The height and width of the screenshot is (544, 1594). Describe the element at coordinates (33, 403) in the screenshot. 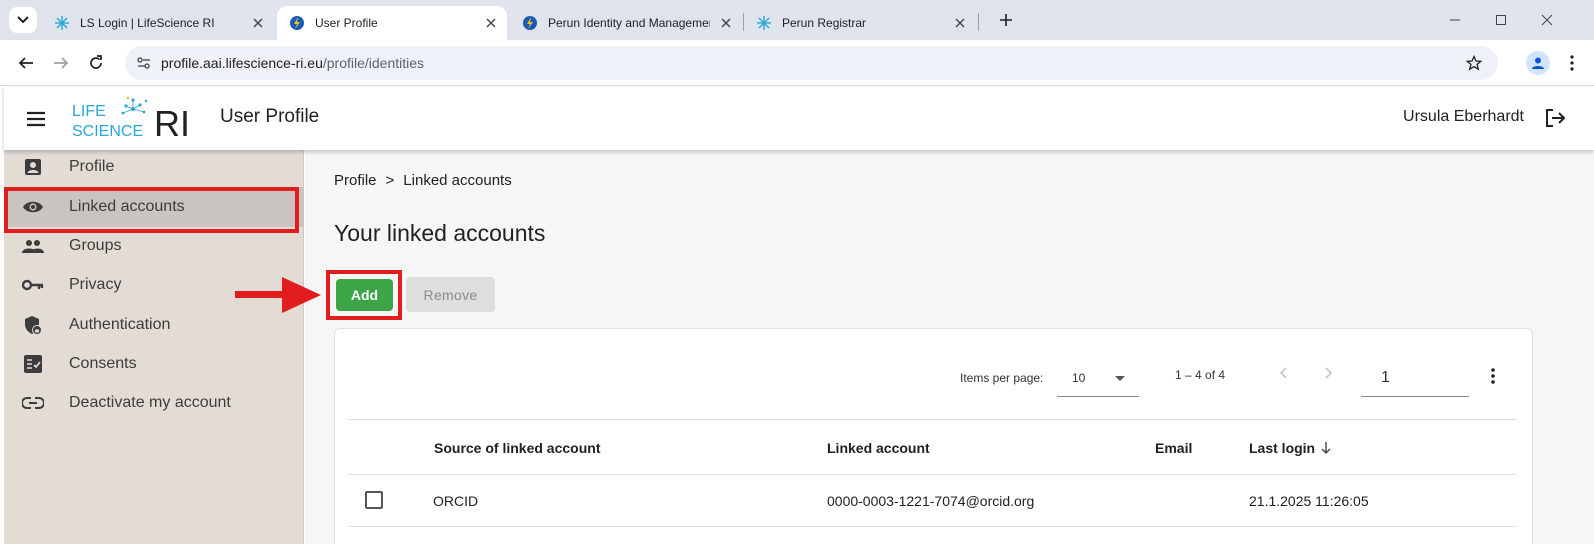

I see `link-icon` at that location.